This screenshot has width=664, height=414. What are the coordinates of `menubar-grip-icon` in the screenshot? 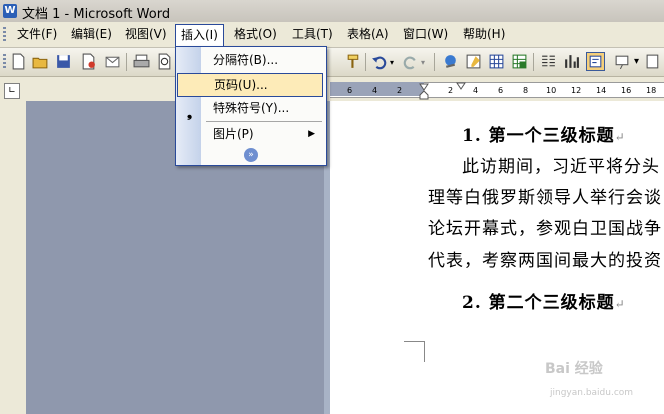 It's located at (4, 34).